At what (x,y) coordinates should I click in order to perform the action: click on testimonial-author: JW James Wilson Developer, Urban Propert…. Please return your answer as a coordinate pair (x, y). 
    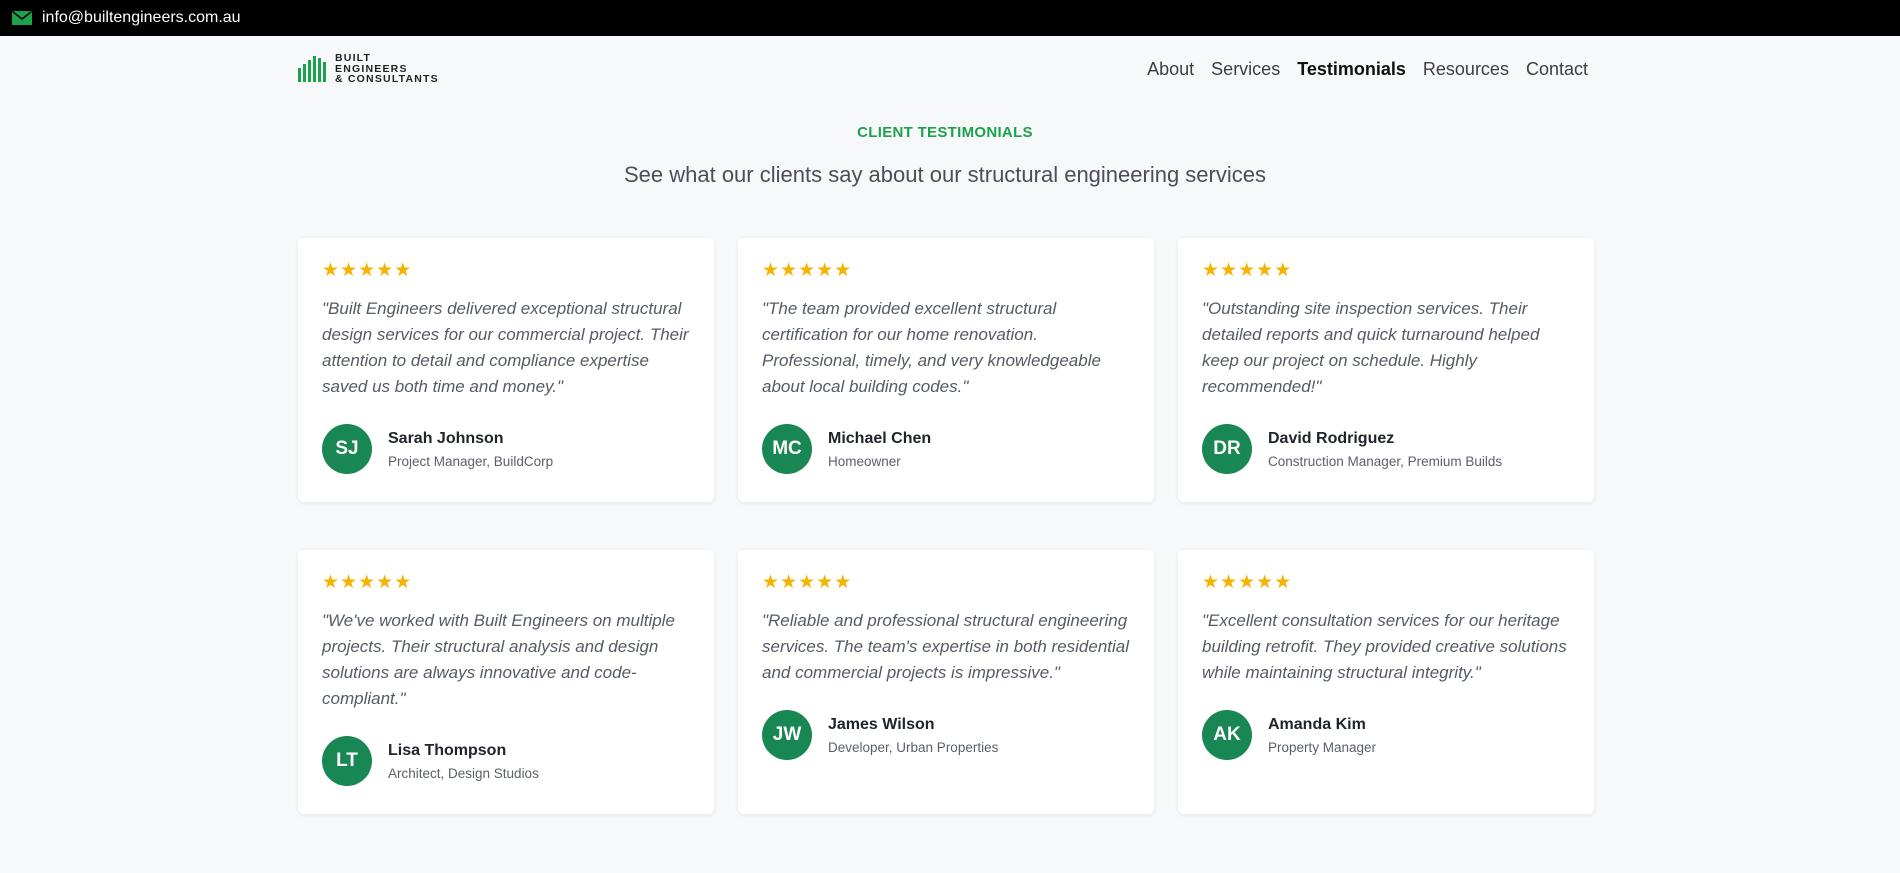
    Looking at the image, I should click on (946, 735).